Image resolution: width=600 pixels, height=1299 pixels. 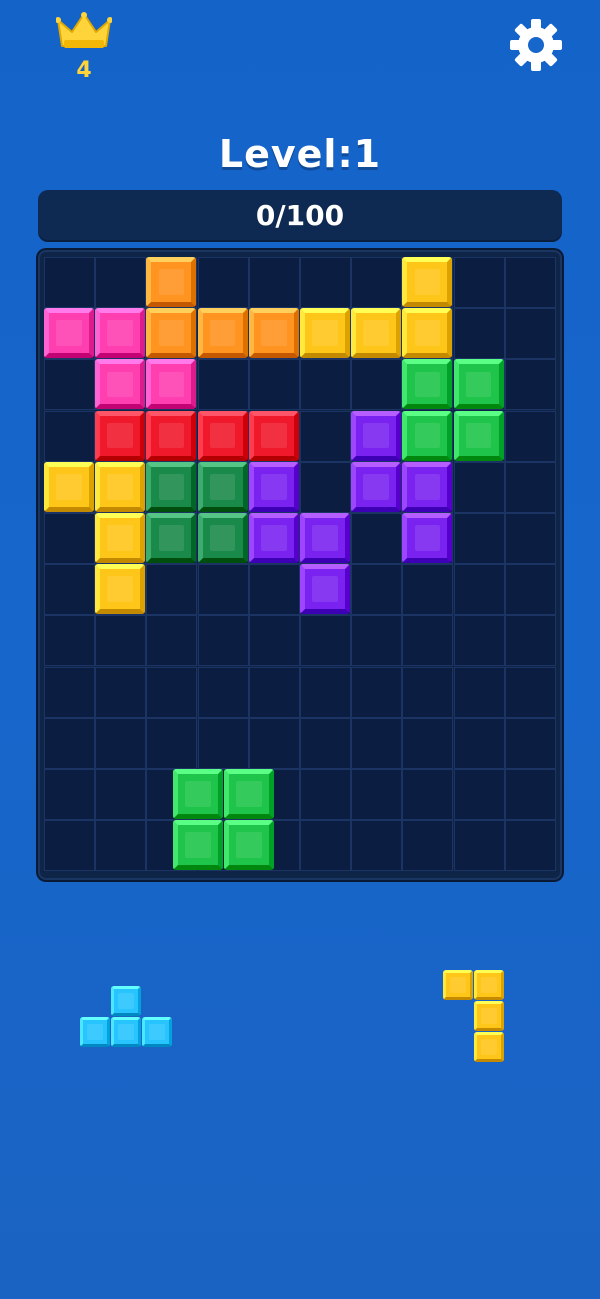 What do you see at coordinates (536, 45) in the screenshot?
I see `settings-button` at bounding box center [536, 45].